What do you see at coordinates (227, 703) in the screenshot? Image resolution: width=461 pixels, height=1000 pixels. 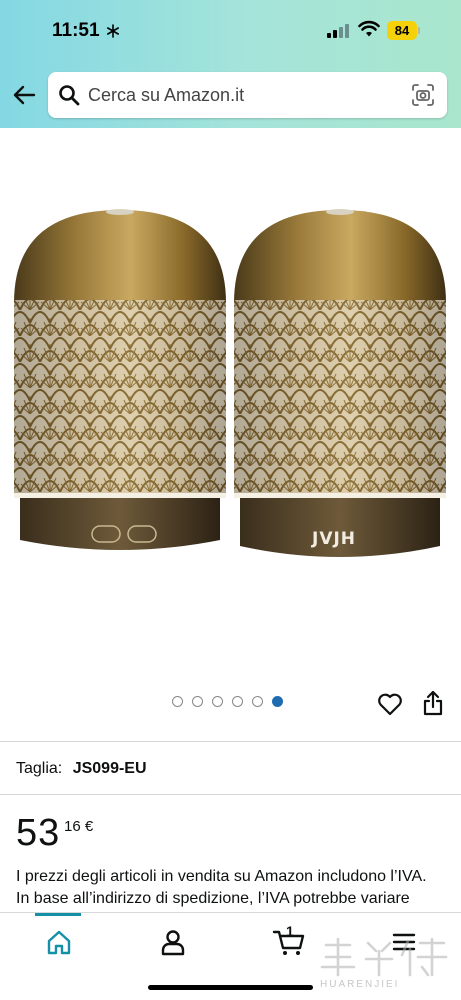 I see `image-carousel-dots` at bounding box center [227, 703].